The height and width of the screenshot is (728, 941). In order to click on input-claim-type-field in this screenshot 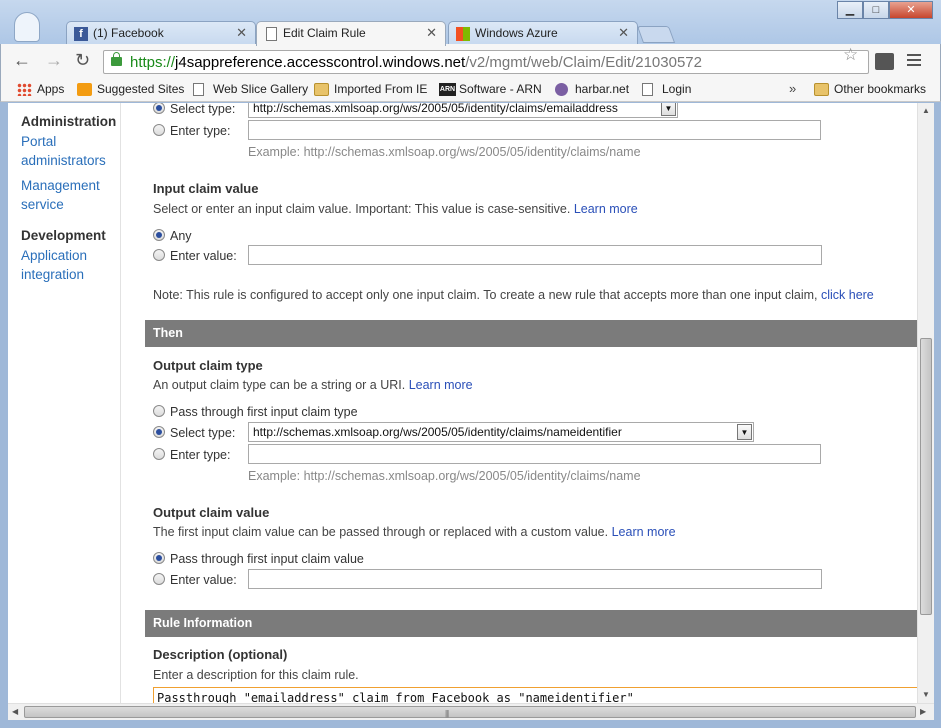, I will do `click(534, 130)`.